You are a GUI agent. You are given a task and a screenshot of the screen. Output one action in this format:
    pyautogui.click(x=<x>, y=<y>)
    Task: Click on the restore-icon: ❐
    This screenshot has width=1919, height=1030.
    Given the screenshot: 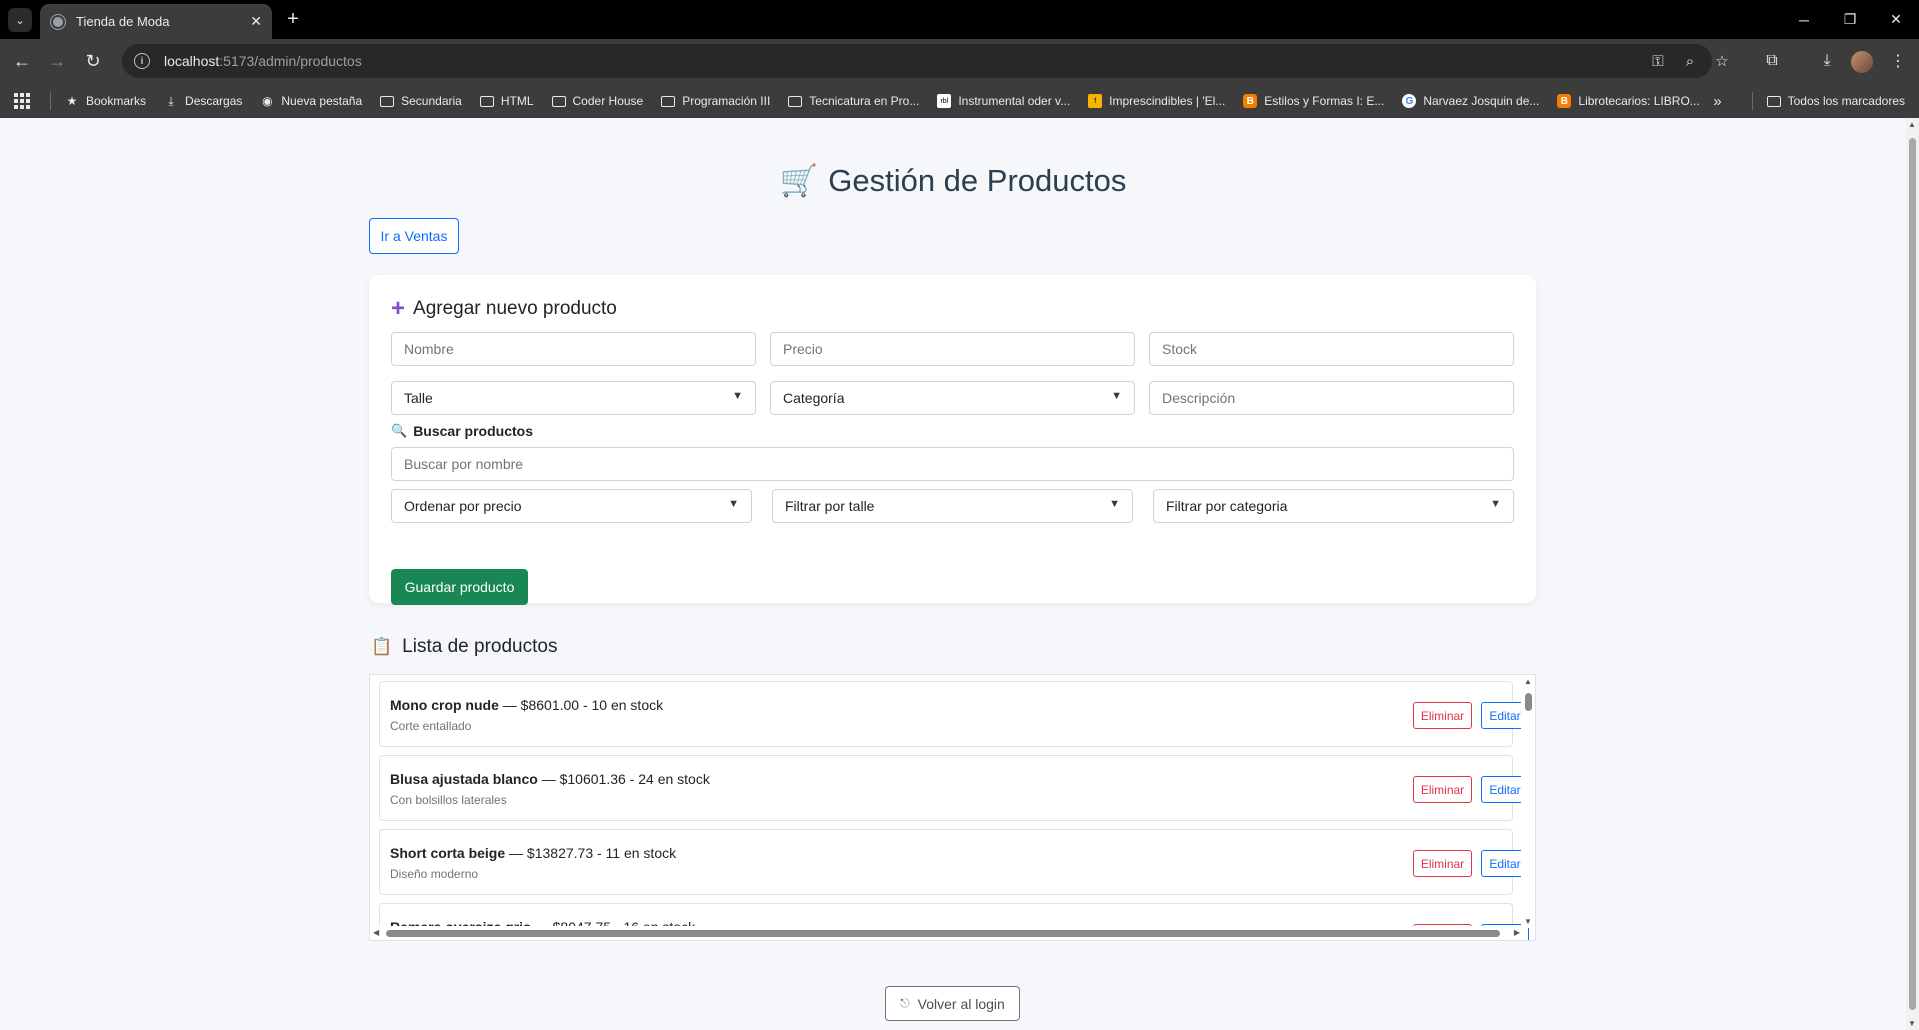 What is the action you would take?
    pyautogui.click(x=1850, y=19)
    